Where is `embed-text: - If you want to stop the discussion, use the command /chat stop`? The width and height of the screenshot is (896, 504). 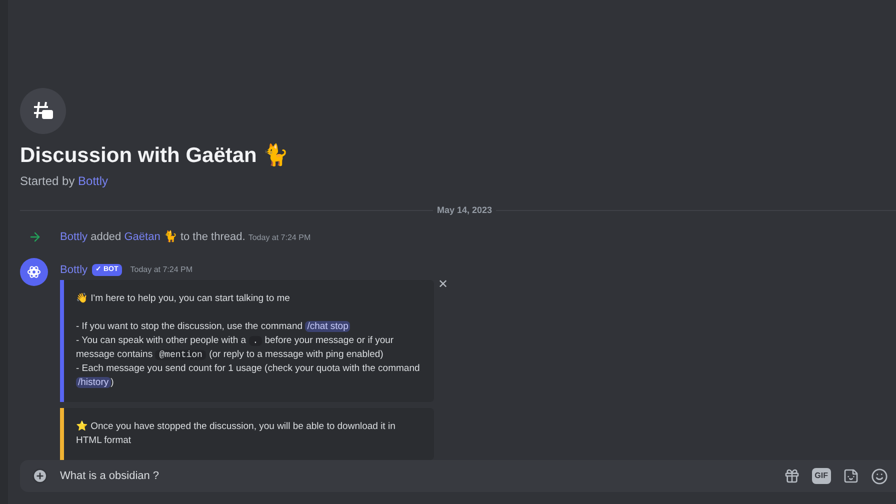 embed-text: - If you want to stop the discussion, use the command /chat stop is located at coordinates (214, 327).